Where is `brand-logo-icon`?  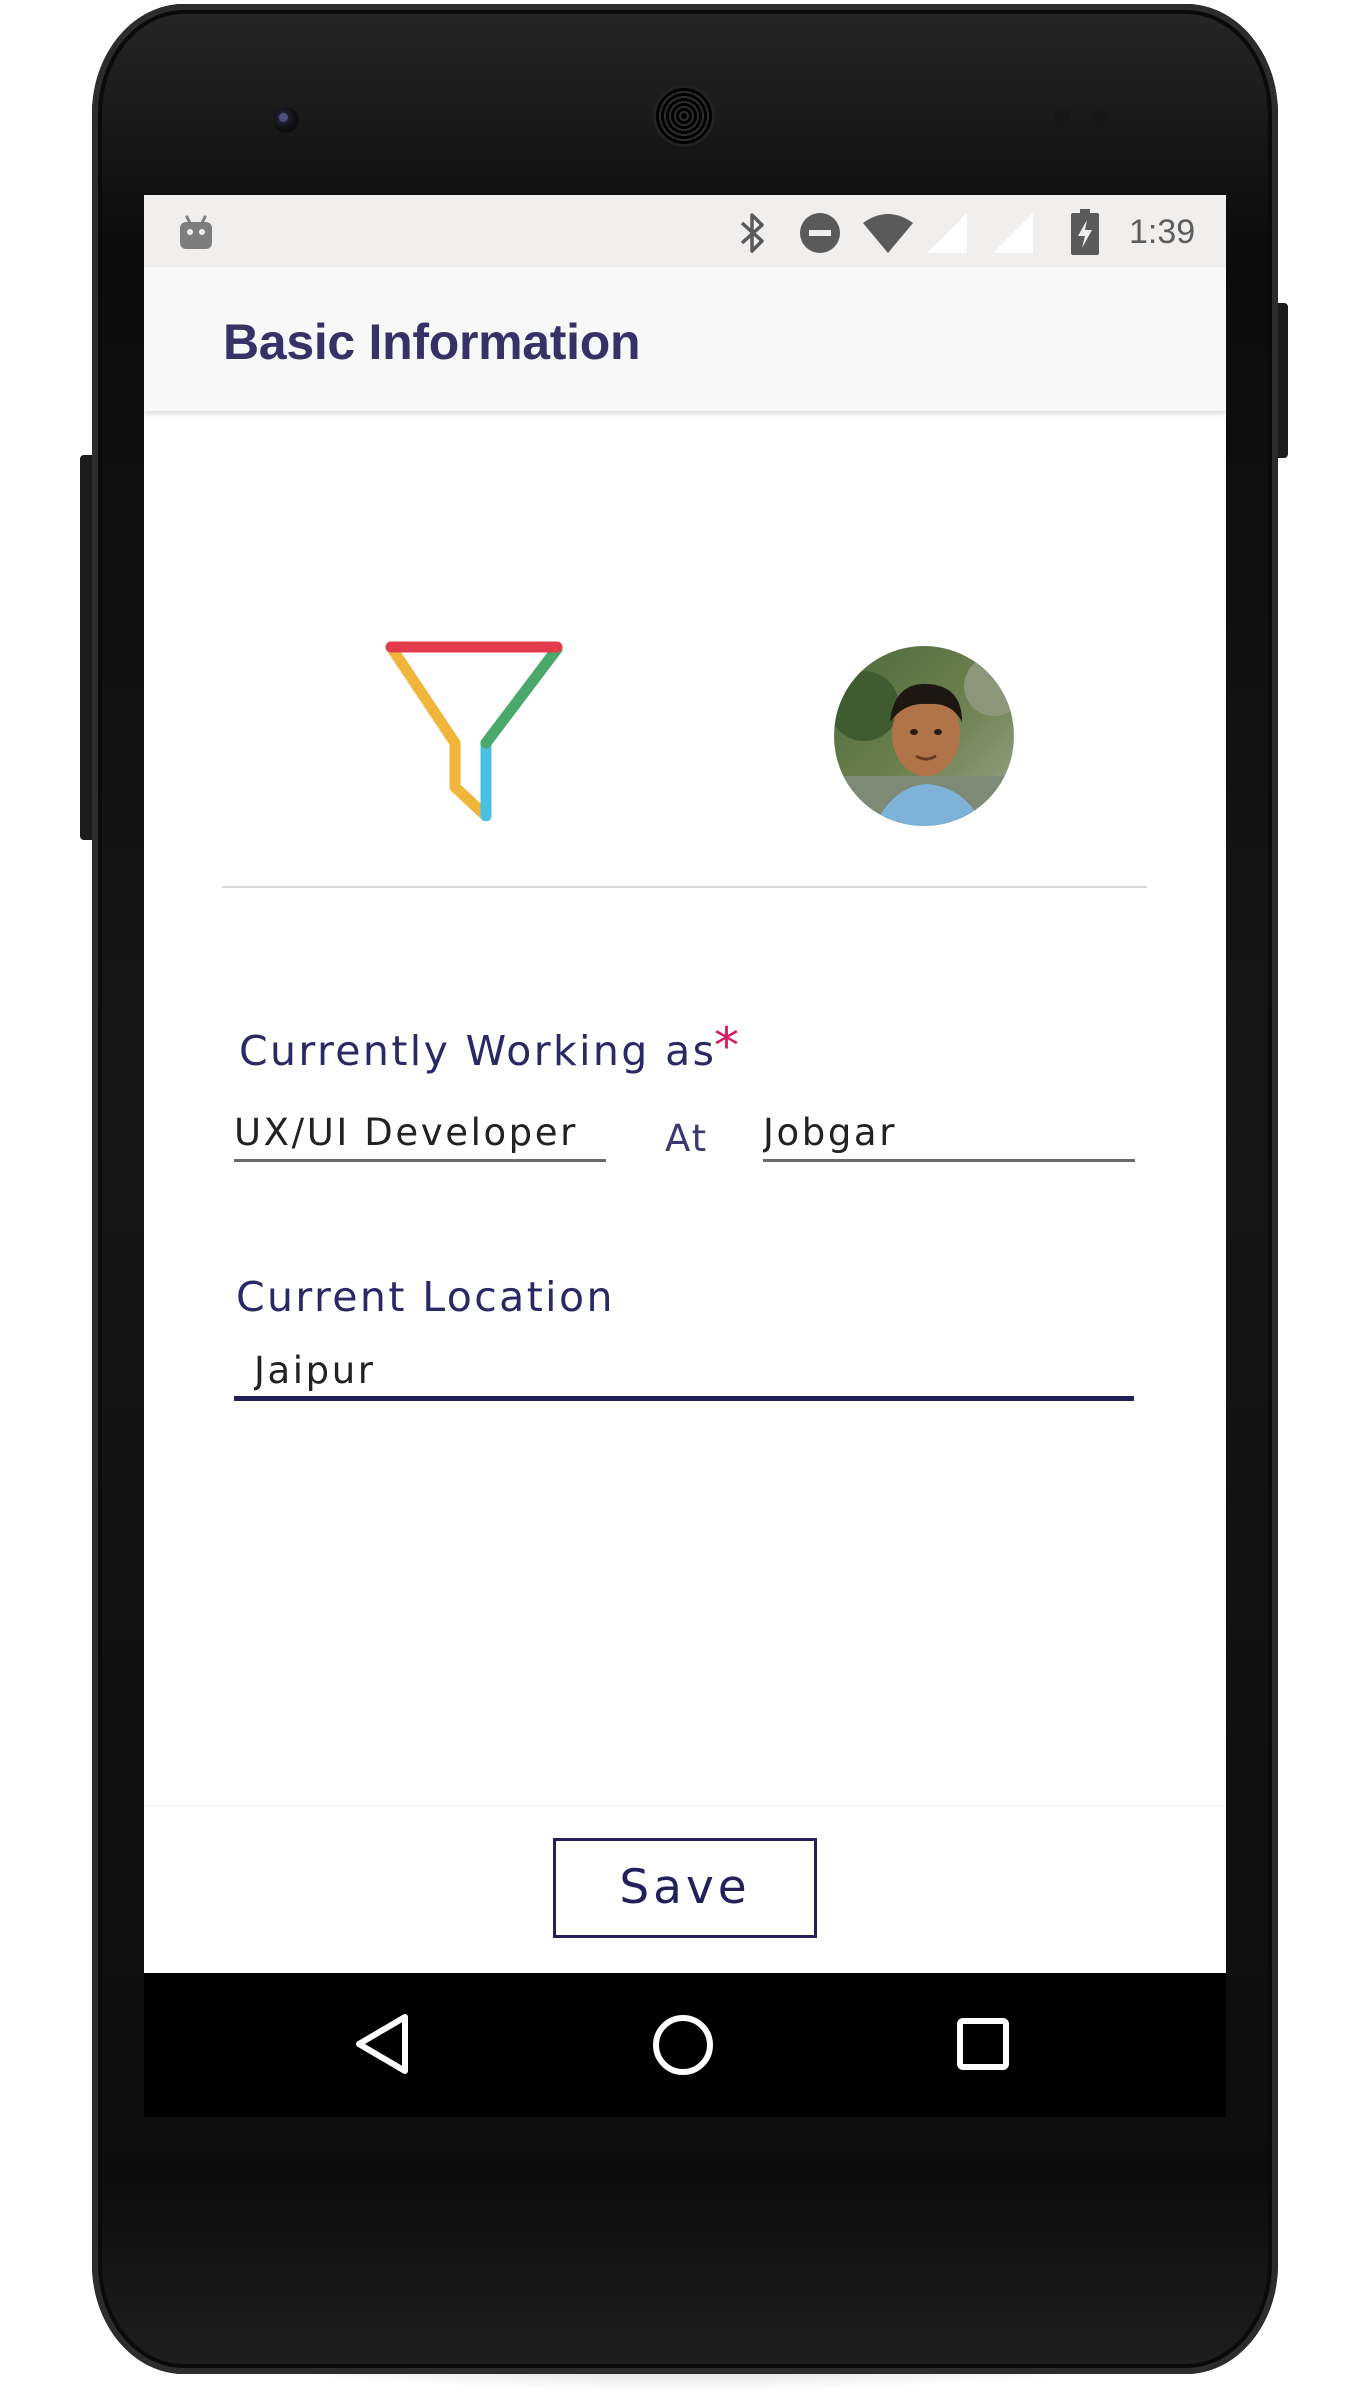
brand-logo-icon is located at coordinates (474, 731).